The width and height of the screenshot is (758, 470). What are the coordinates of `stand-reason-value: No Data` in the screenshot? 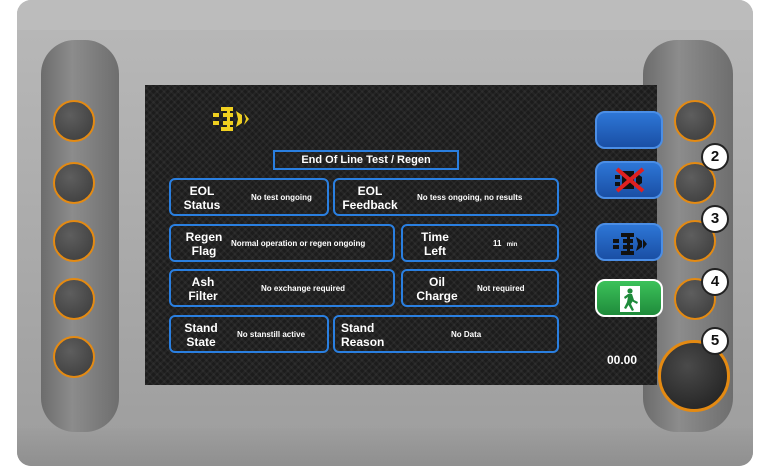 It's located at (466, 334).